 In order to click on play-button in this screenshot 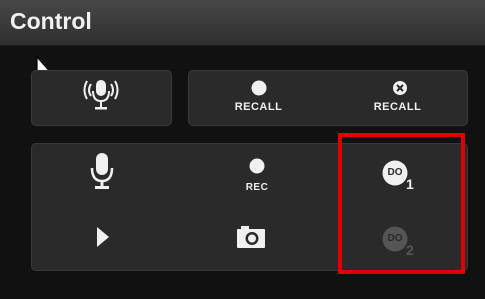, I will do `click(107, 239)`.